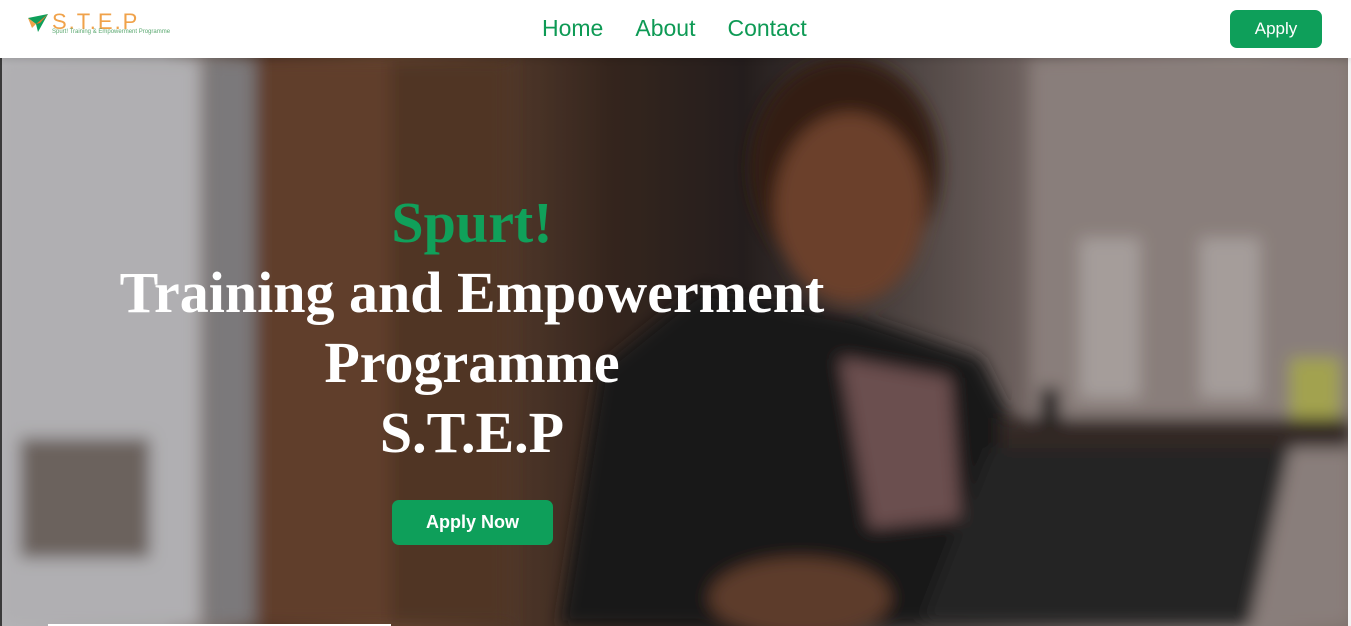 This screenshot has width=1351, height=626. I want to click on plane-arrow-icon, so click(38, 23).